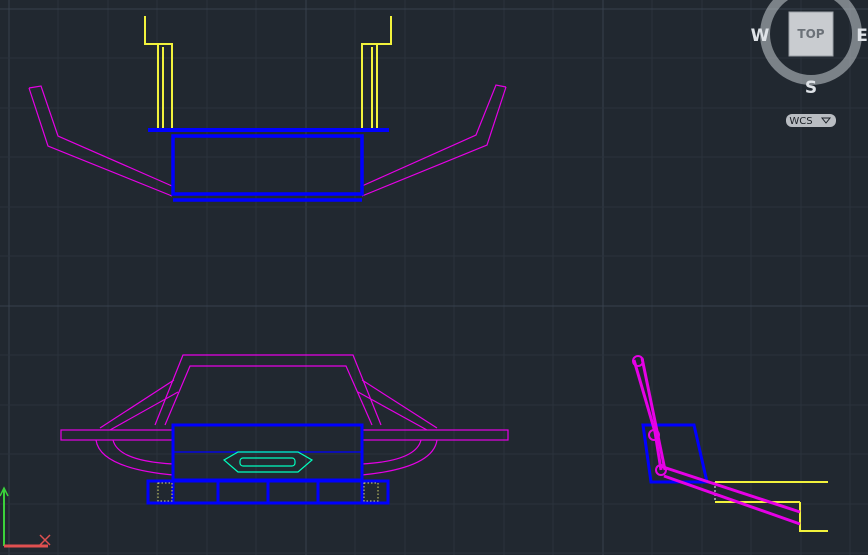 Image resolution: width=868 pixels, height=555 pixels. Describe the element at coordinates (862, 36) in the screenshot. I see `compass-east-label: E` at that location.